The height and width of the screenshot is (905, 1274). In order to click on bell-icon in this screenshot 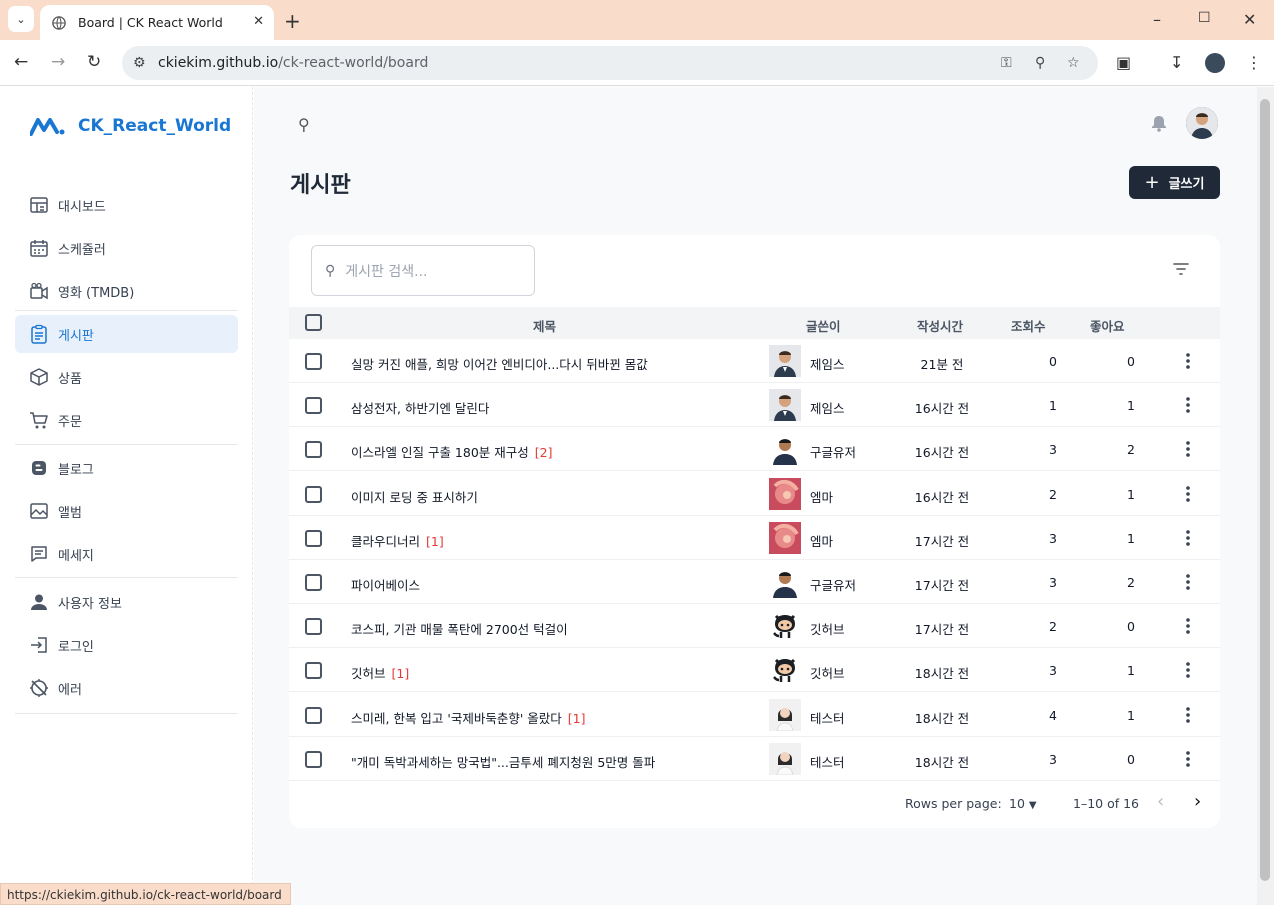, I will do `click(1159, 123)`.